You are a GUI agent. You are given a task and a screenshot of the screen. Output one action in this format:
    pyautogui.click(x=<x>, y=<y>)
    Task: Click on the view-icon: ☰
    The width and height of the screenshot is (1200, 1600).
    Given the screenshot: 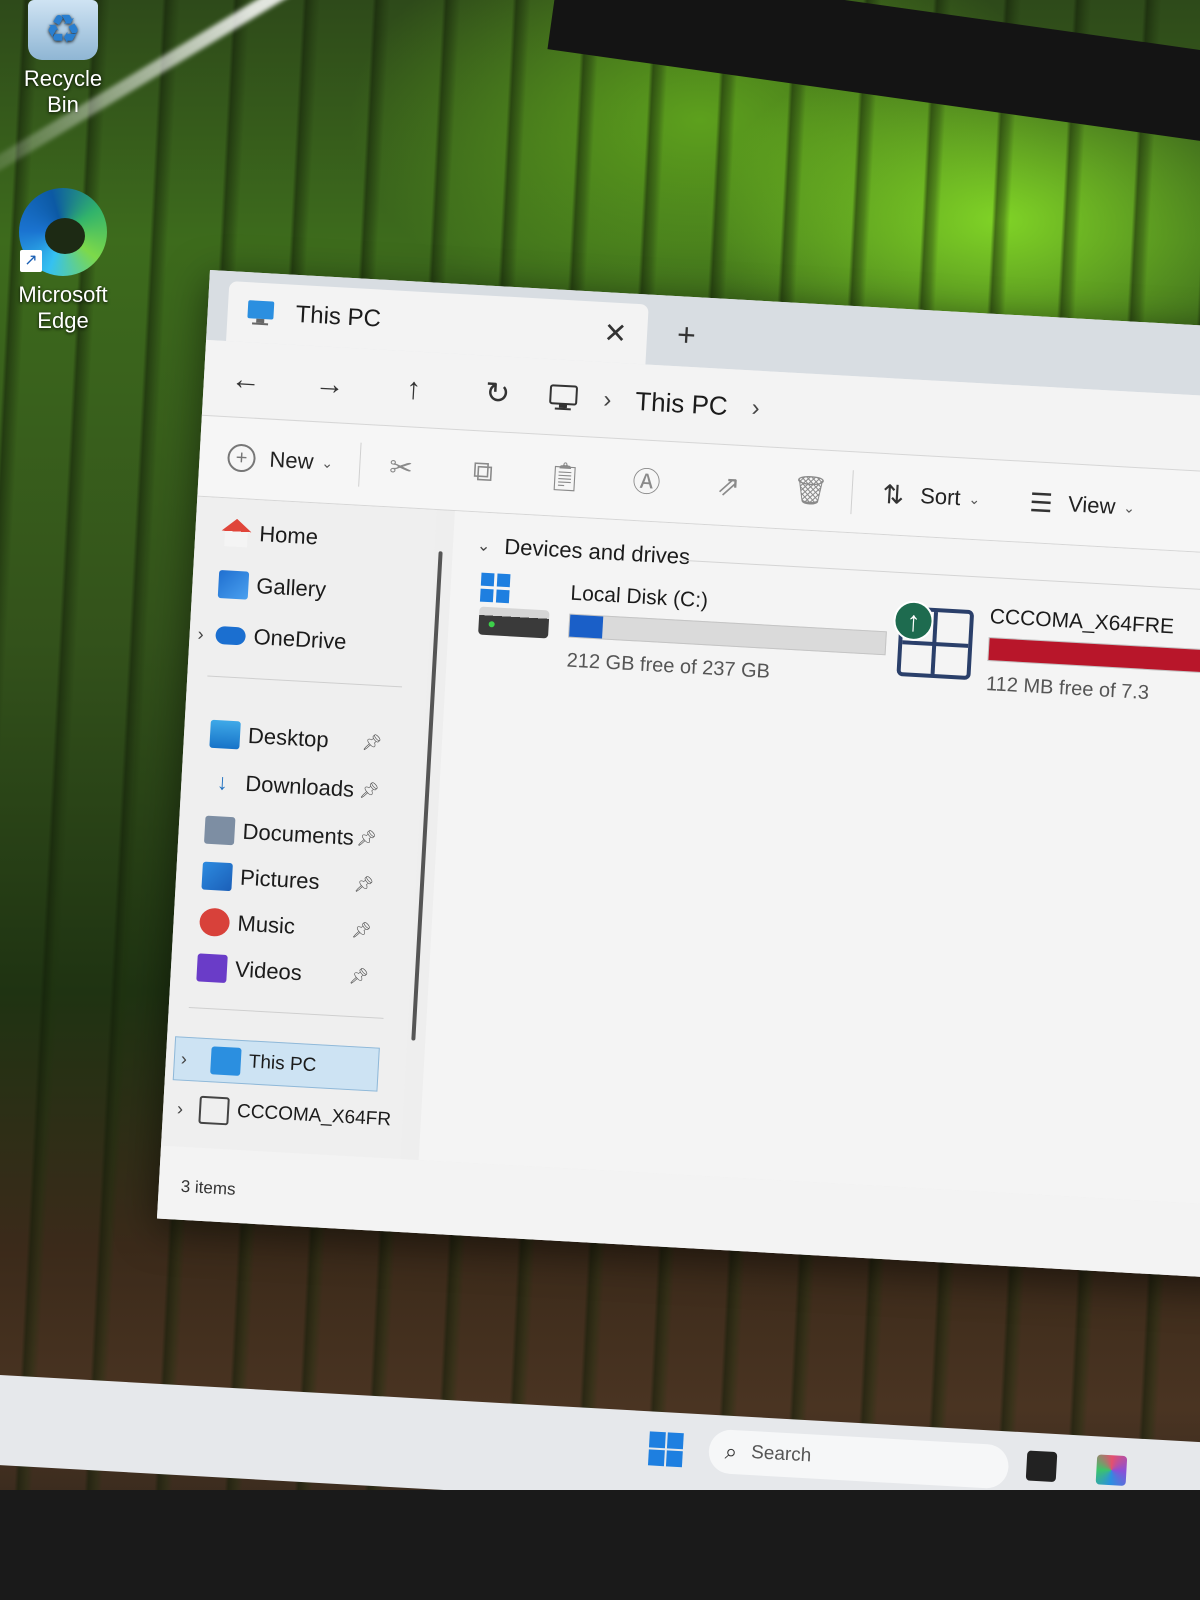 What is the action you would take?
    pyautogui.click(x=1041, y=502)
    